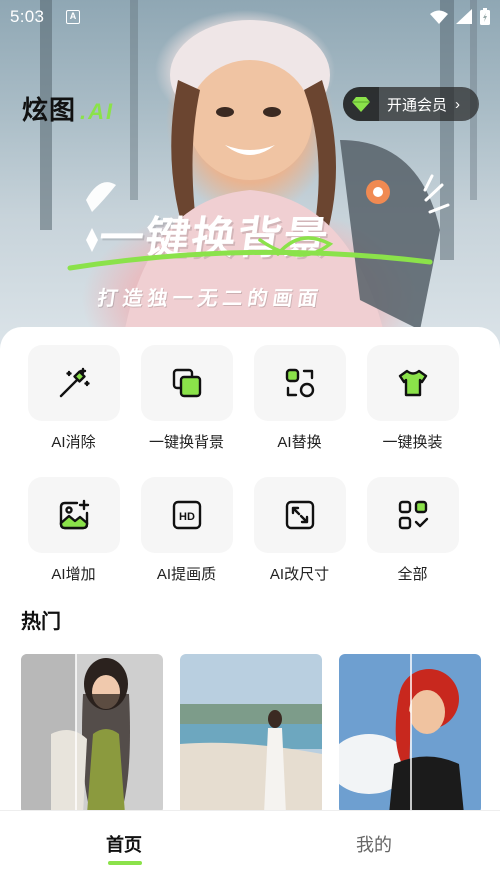 This screenshot has width=500, height=888. I want to click on shirt-icon, so click(412, 383).